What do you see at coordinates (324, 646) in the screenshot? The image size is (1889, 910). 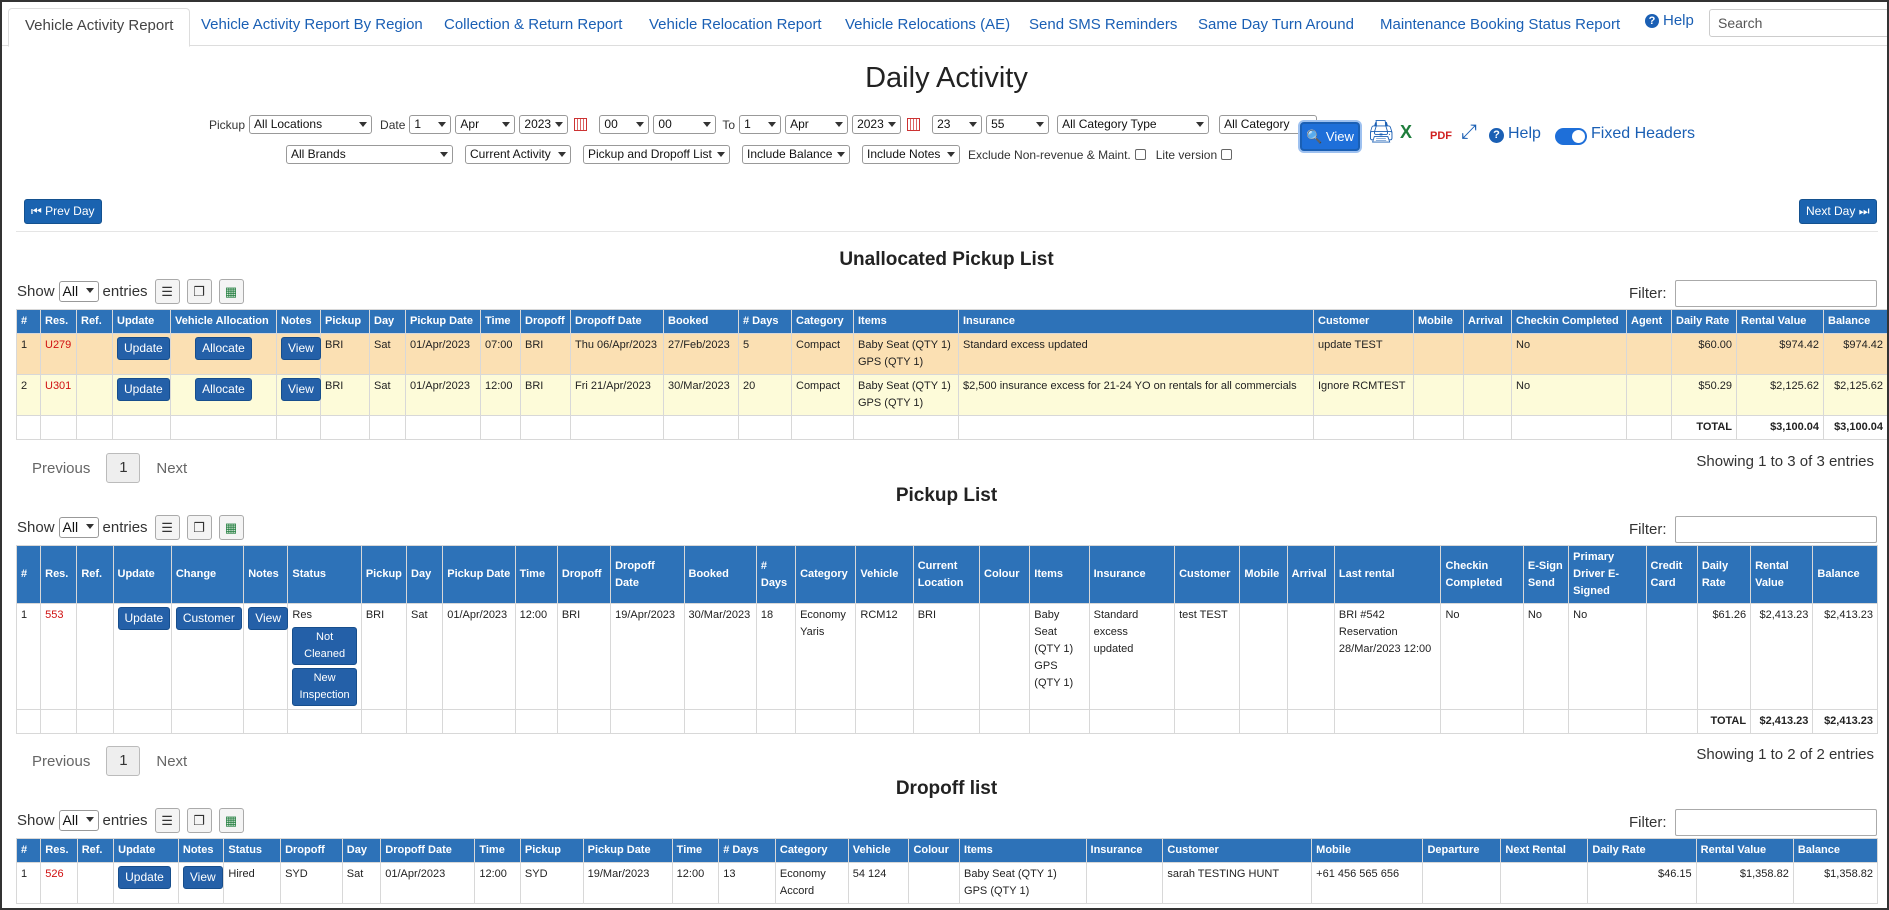 I see `not-cleaned-button: Not Cleaned` at bounding box center [324, 646].